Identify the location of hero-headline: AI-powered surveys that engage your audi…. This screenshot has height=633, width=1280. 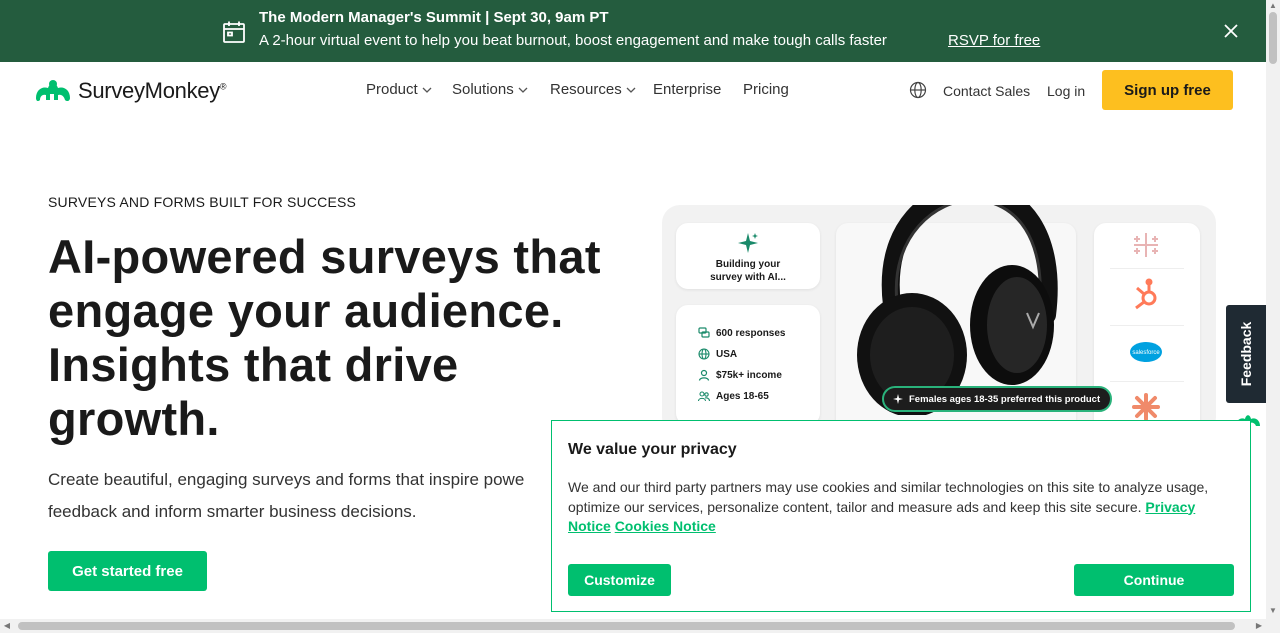
(328, 338).